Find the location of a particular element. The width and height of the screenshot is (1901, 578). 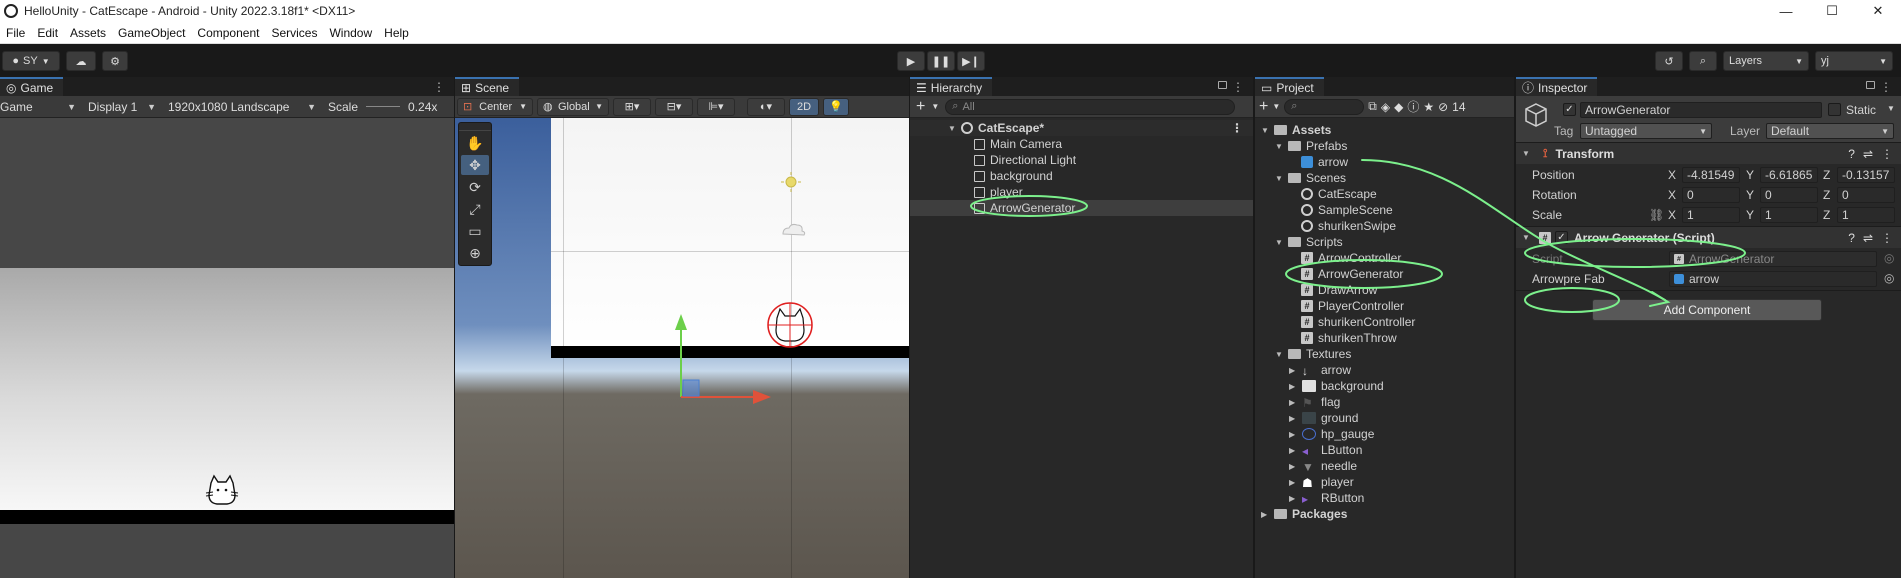

project-asset-texture: ▶ ◂ LButton is located at coordinates (1384, 450).